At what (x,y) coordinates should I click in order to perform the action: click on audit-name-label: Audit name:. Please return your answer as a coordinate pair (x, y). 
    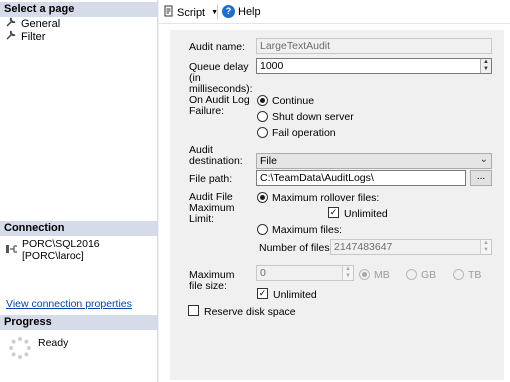
    Looking at the image, I should click on (217, 47).